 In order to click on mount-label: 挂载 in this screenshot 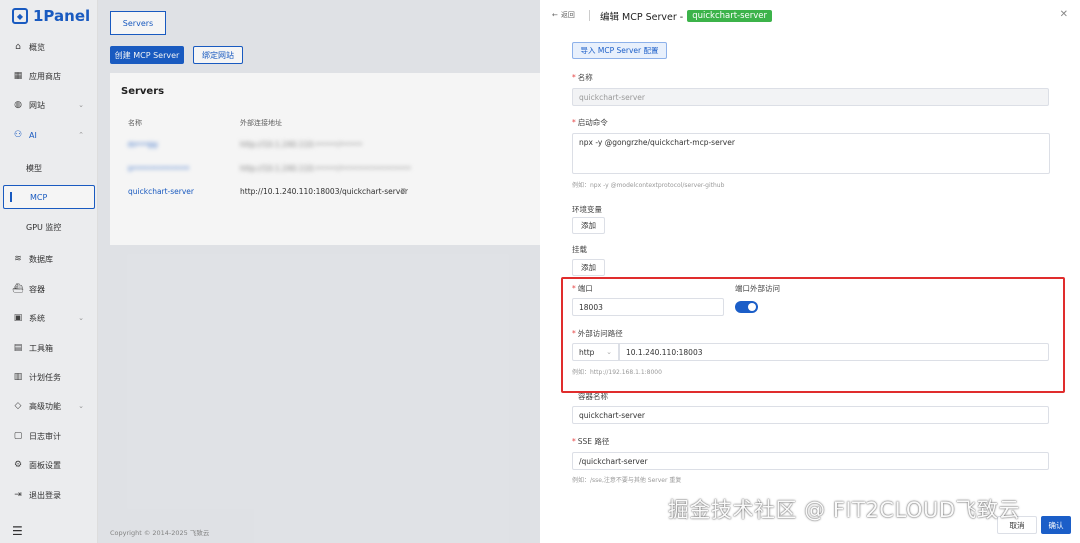, I will do `click(579, 249)`.